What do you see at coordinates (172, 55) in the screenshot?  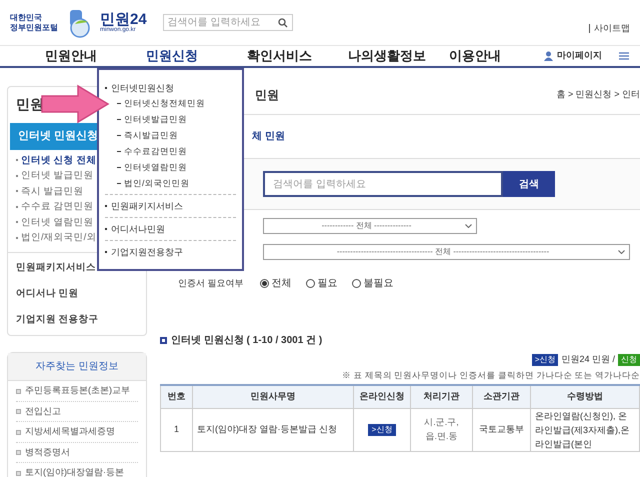 I see `nav-item: 민원신청` at bounding box center [172, 55].